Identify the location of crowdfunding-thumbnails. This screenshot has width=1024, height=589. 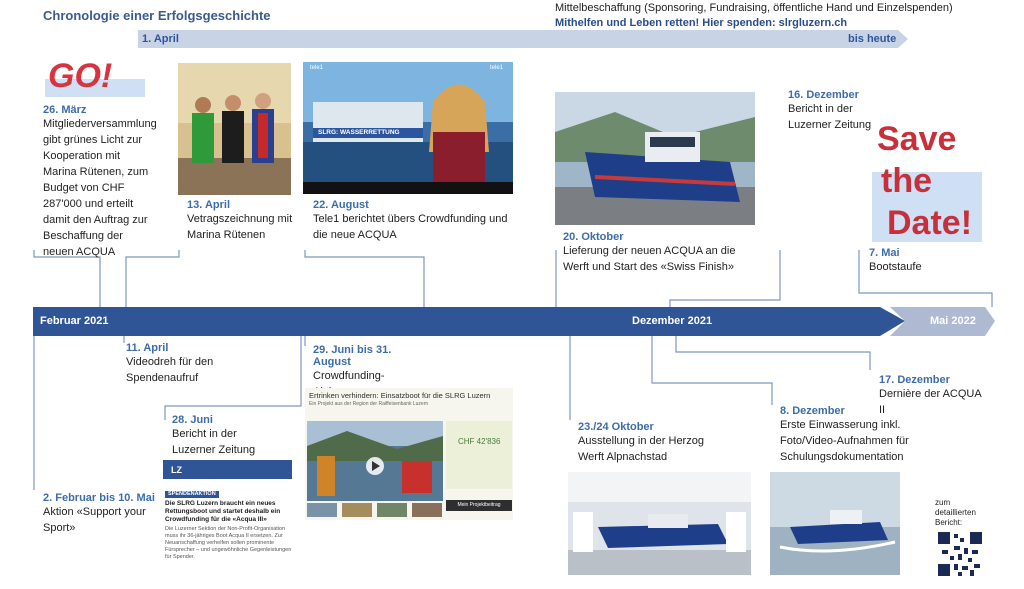
(374, 510).